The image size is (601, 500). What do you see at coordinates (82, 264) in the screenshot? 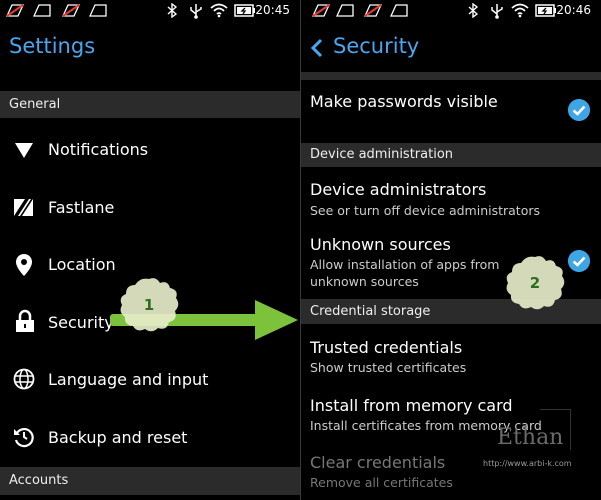
I see `settings-item-label: Location` at bounding box center [82, 264].